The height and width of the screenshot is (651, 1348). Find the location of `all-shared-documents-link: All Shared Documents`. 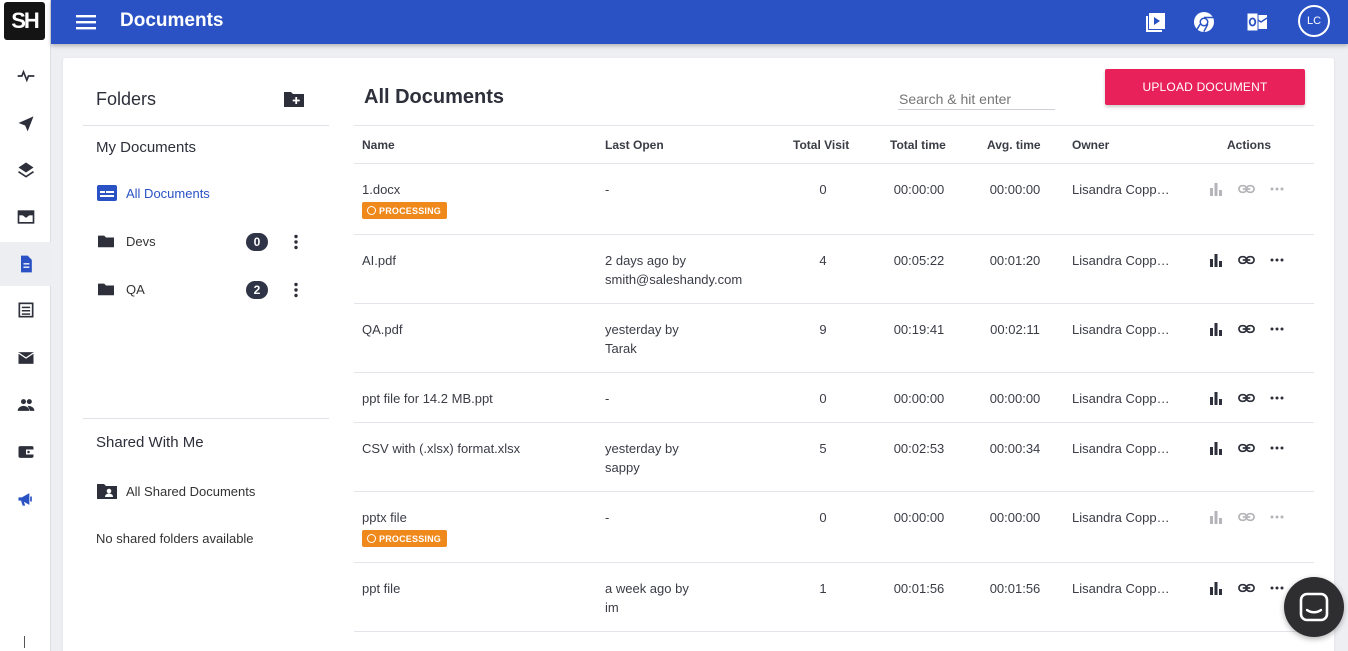

all-shared-documents-link: All Shared Documents is located at coordinates (175, 491).